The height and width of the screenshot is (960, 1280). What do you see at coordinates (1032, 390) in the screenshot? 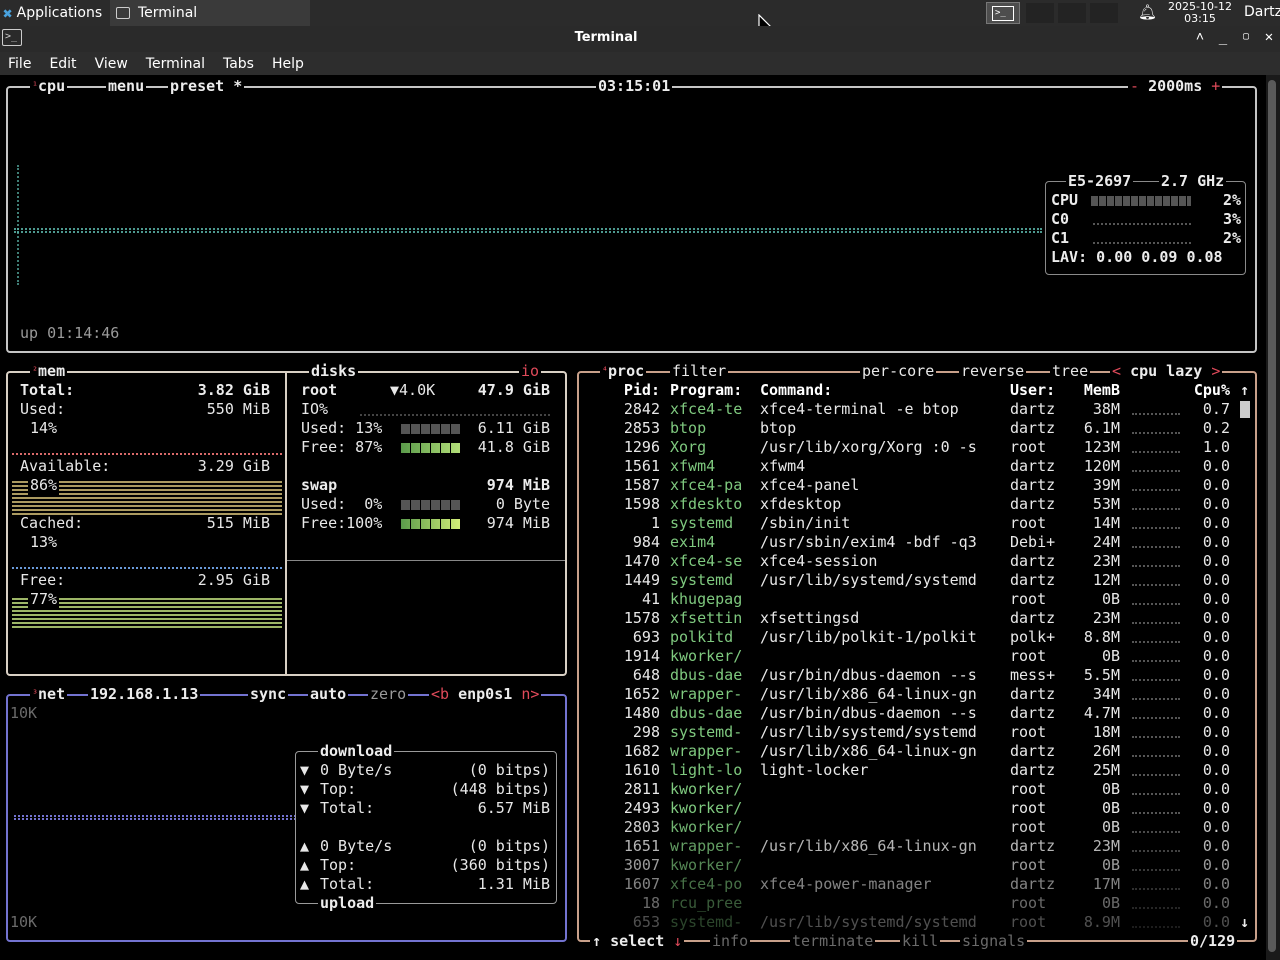
I see `col-user: User:` at bounding box center [1032, 390].